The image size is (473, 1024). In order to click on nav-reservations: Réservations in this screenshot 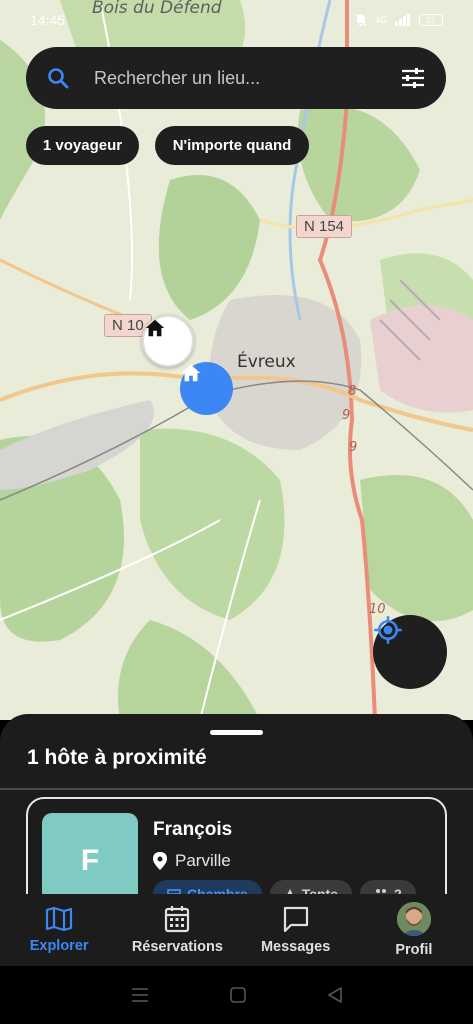, I will do `click(177, 930)`.